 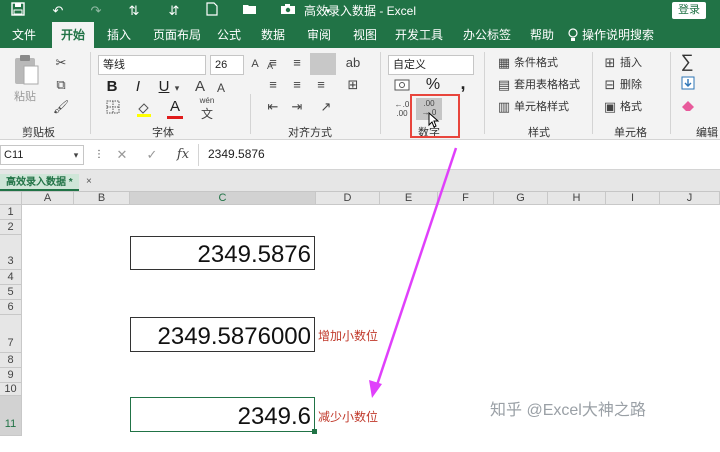 What do you see at coordinates (11, 198) in the screenshot?
I see `select-all-corner` at bounding box center [11, 198].